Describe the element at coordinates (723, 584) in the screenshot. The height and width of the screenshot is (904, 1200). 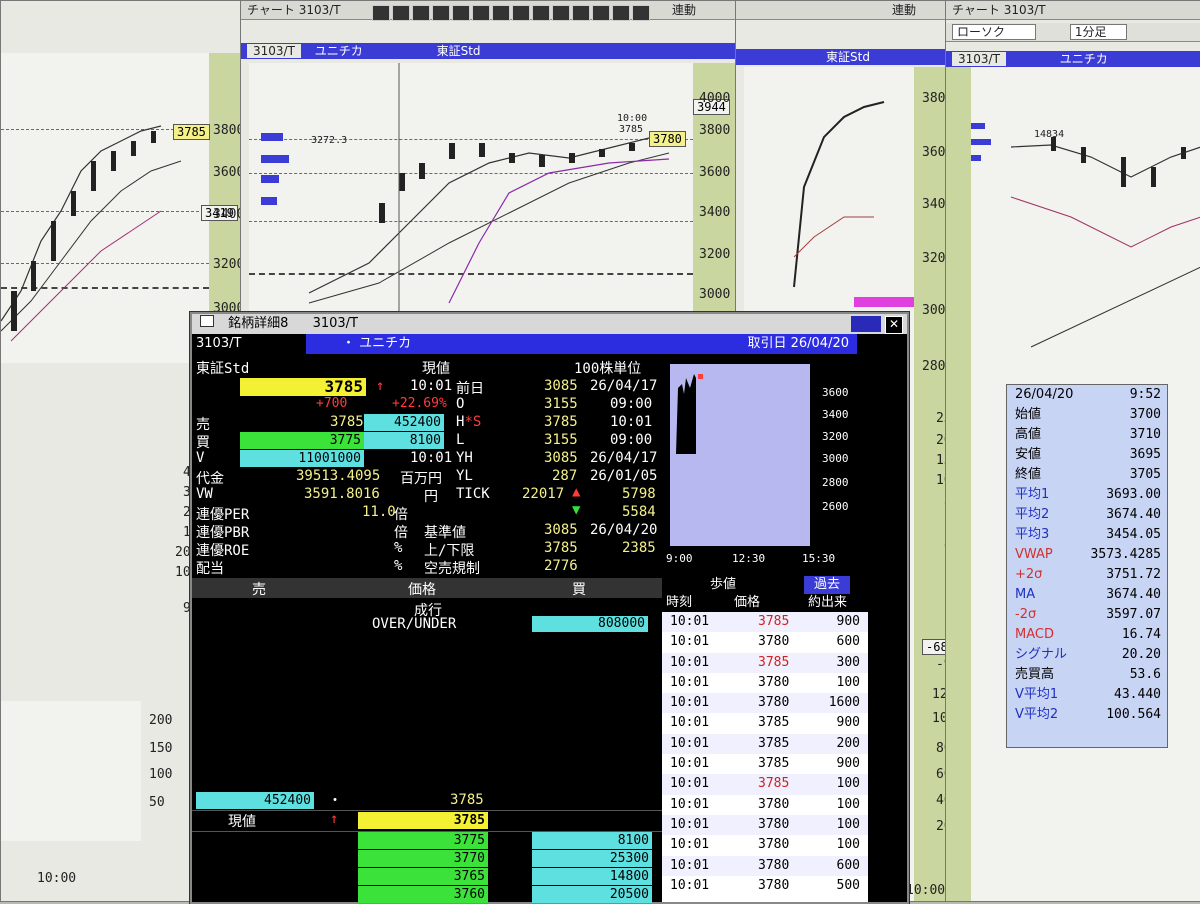
I see `ticks-title: 歩値` at that location.